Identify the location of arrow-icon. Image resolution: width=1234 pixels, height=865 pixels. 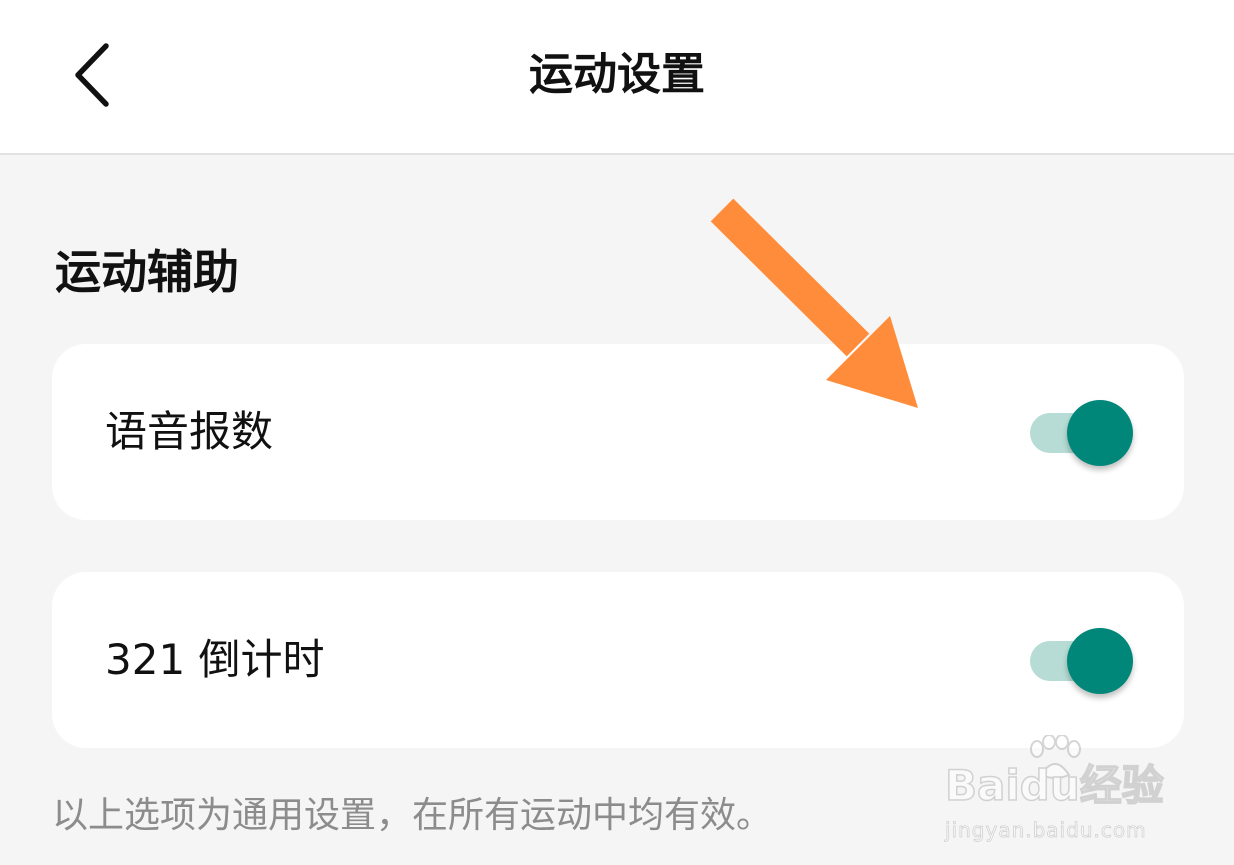
(814, 303).